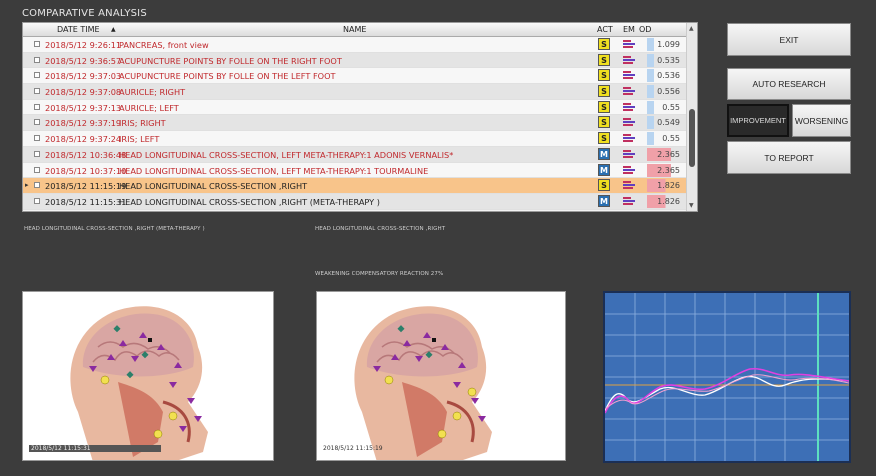 The height and width of the screenshot is (476, 876). Describe the element at coordinates (152, 92) in the screenshot. I see `row-name: AURICLE; RIGHT` at that location.